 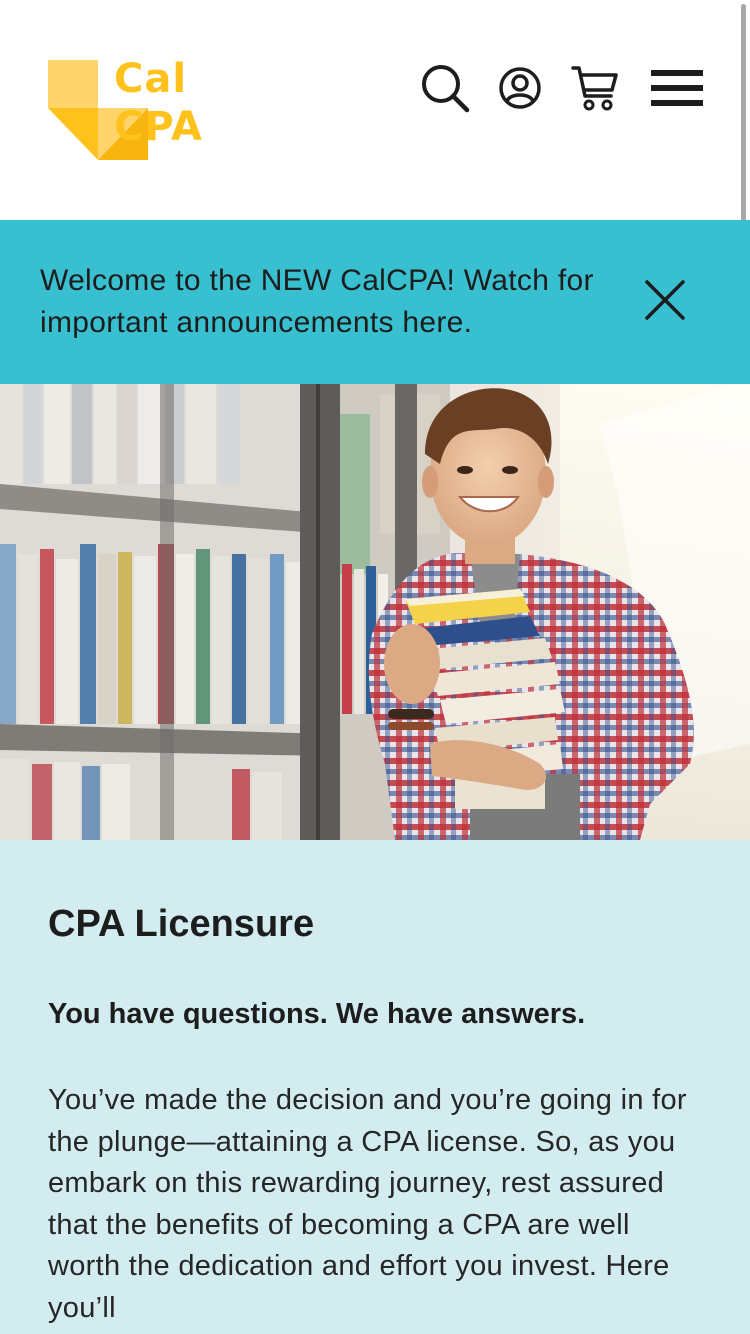 I want to click on logo-line-1: Cal, so click(x=151, y=79).